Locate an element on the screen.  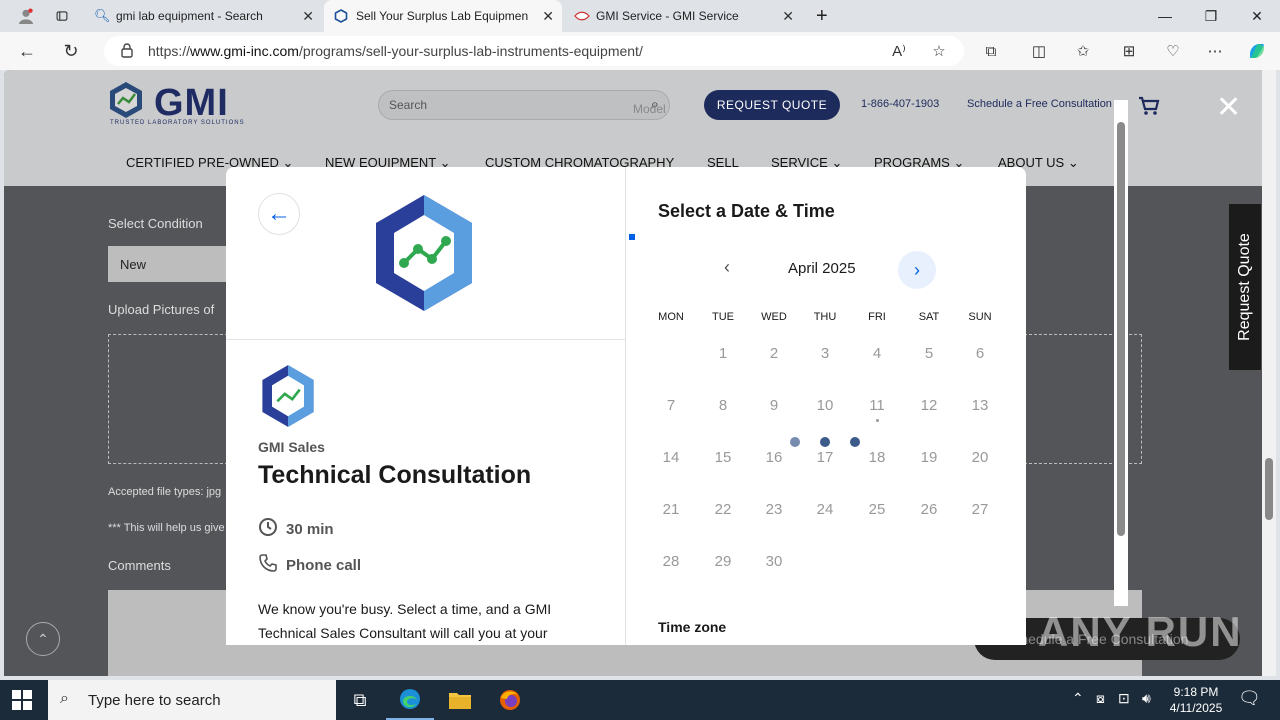
task-view-icon: ⧉ is located at coordinates (360, 700).